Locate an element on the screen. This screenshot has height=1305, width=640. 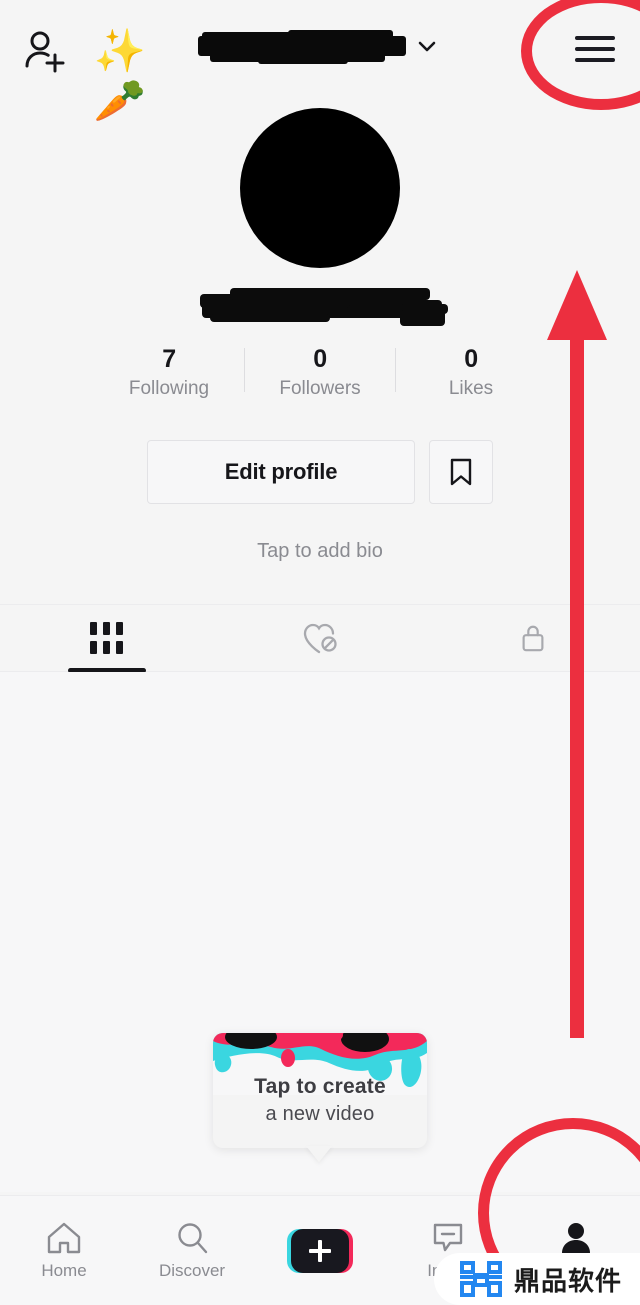
nav-item-home: Home is located at coordinates (64, 1250).